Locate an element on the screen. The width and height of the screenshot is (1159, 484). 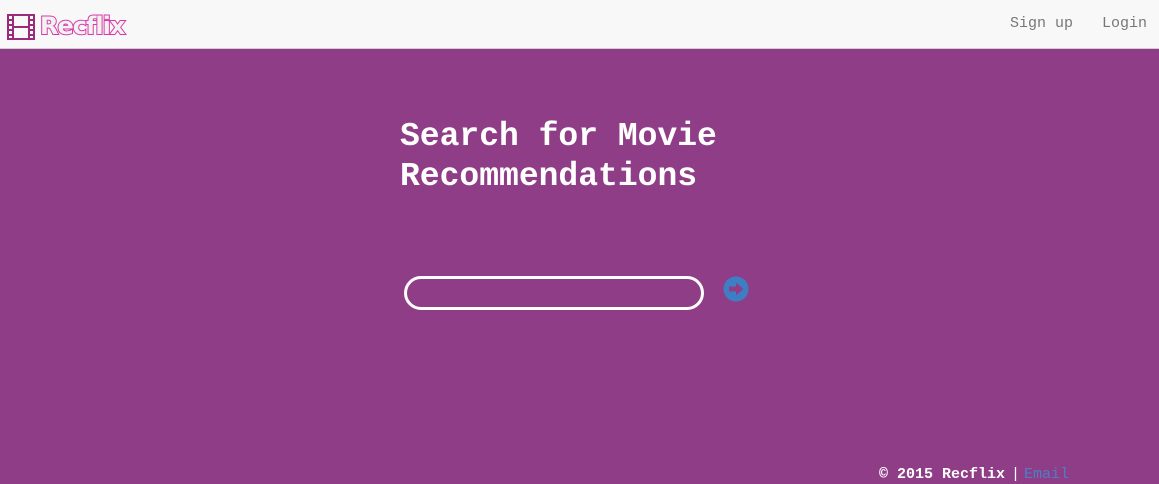
email-link: Email is located at coordinates (1046, 474).